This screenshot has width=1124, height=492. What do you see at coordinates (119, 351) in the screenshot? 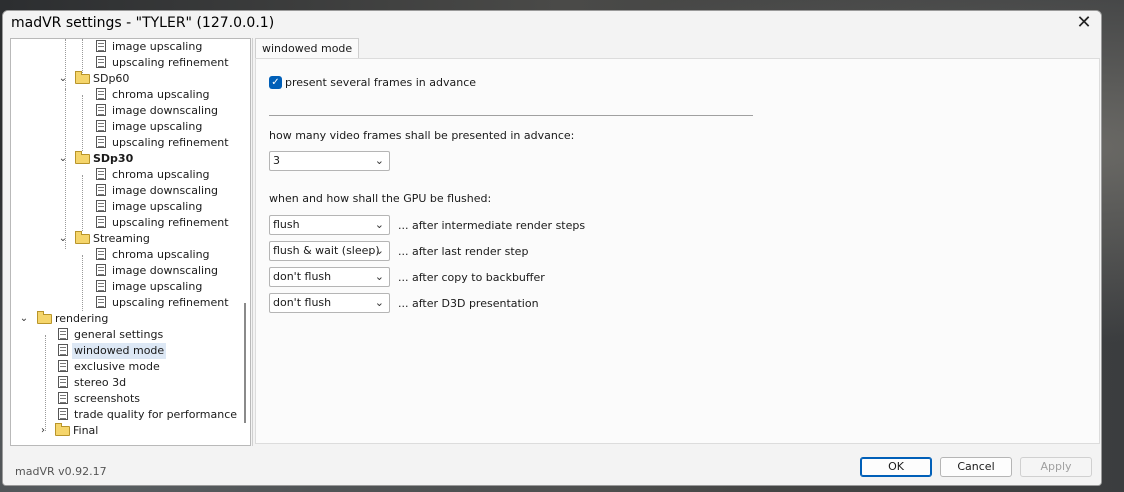
I see `tree-item-label: windowed mode` at bounding box center [119, 351].